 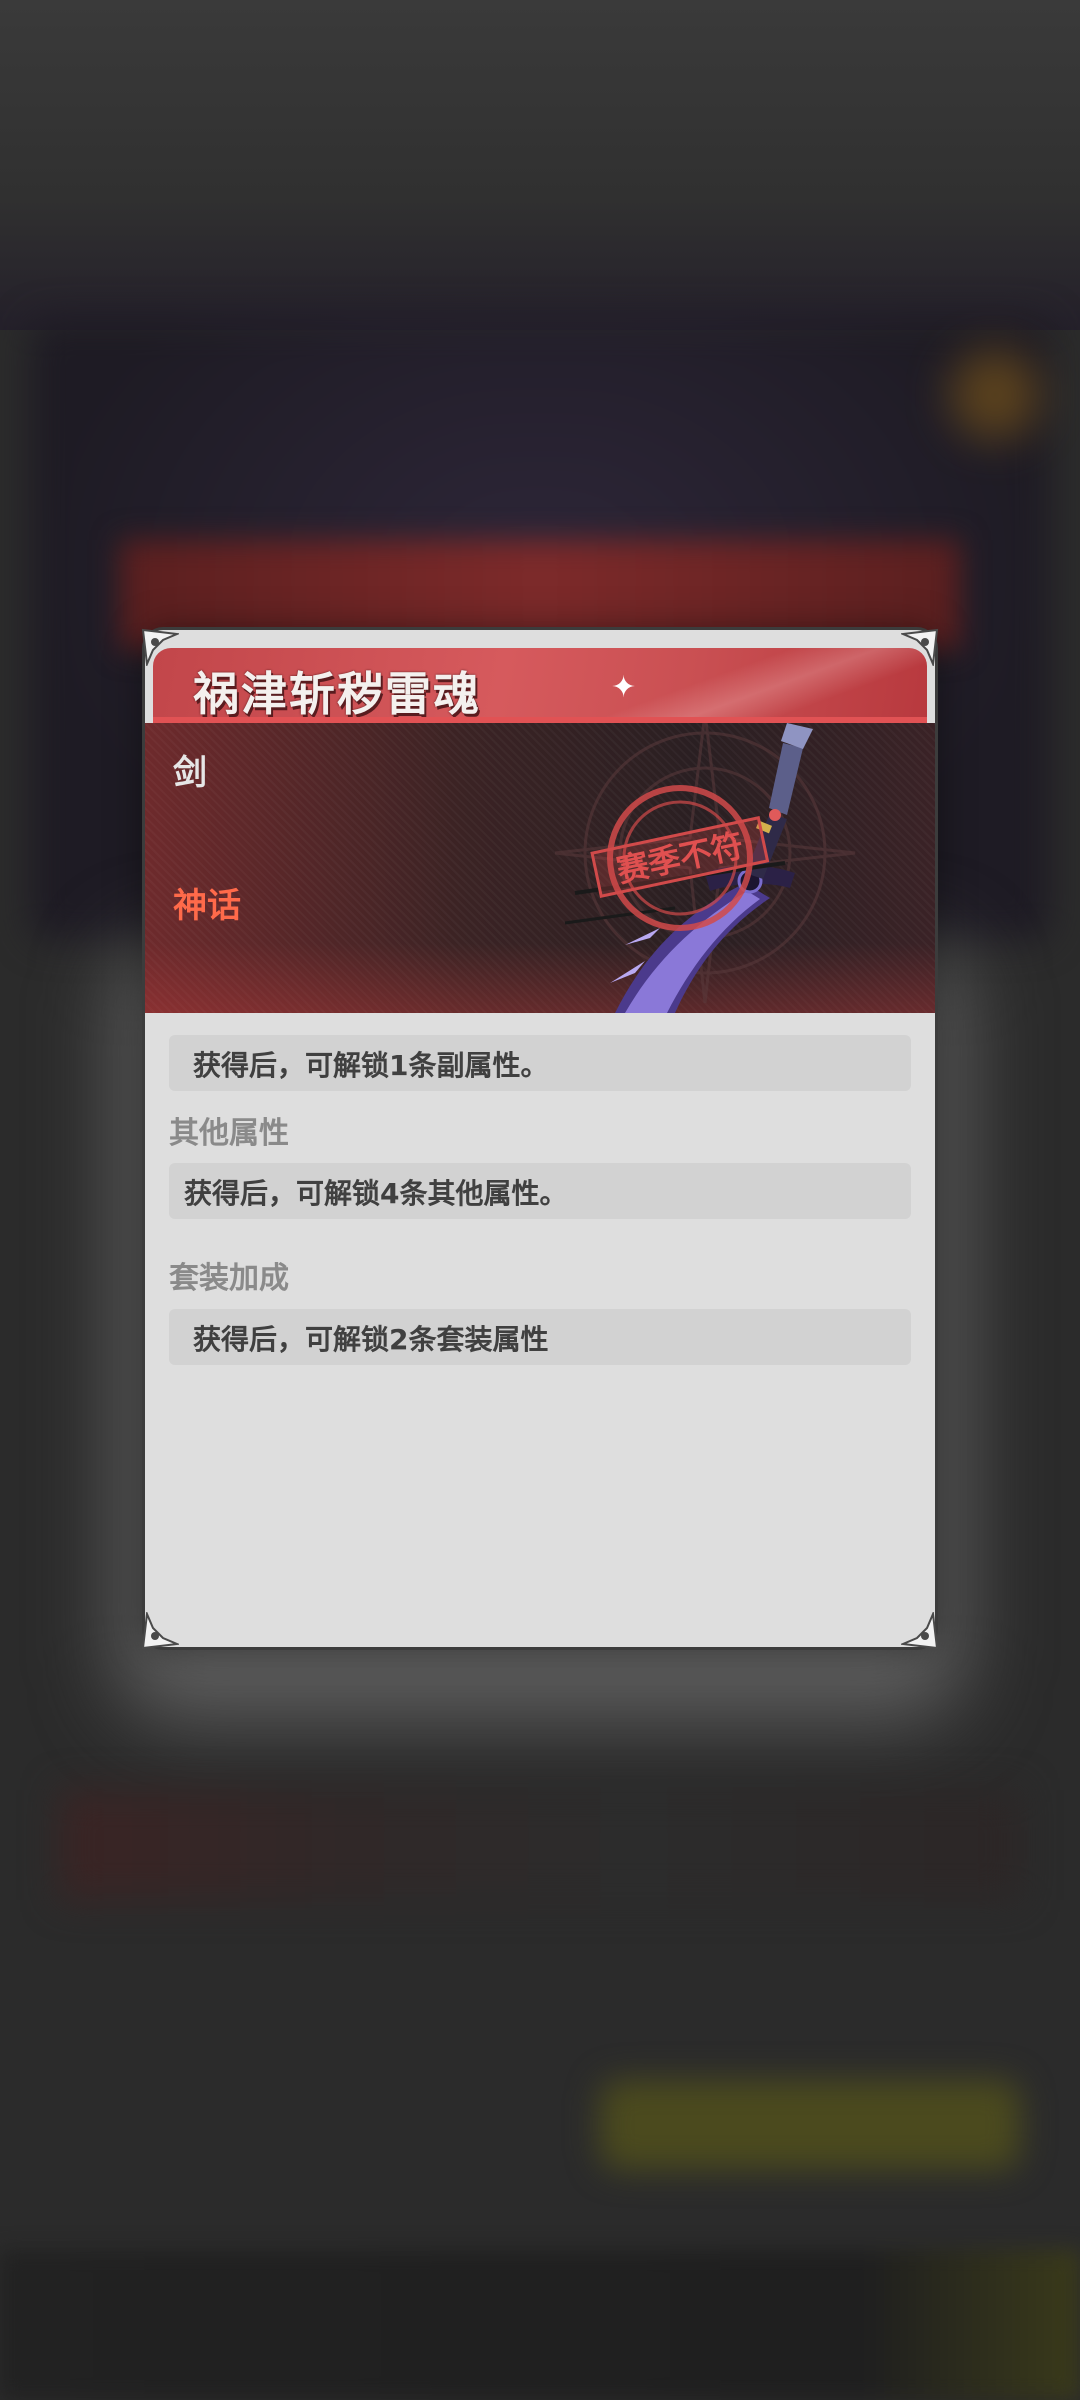 I want to click on other-attributes-text: 获得后，可解锁4条其他属性。, so click(x=376, y=1193).